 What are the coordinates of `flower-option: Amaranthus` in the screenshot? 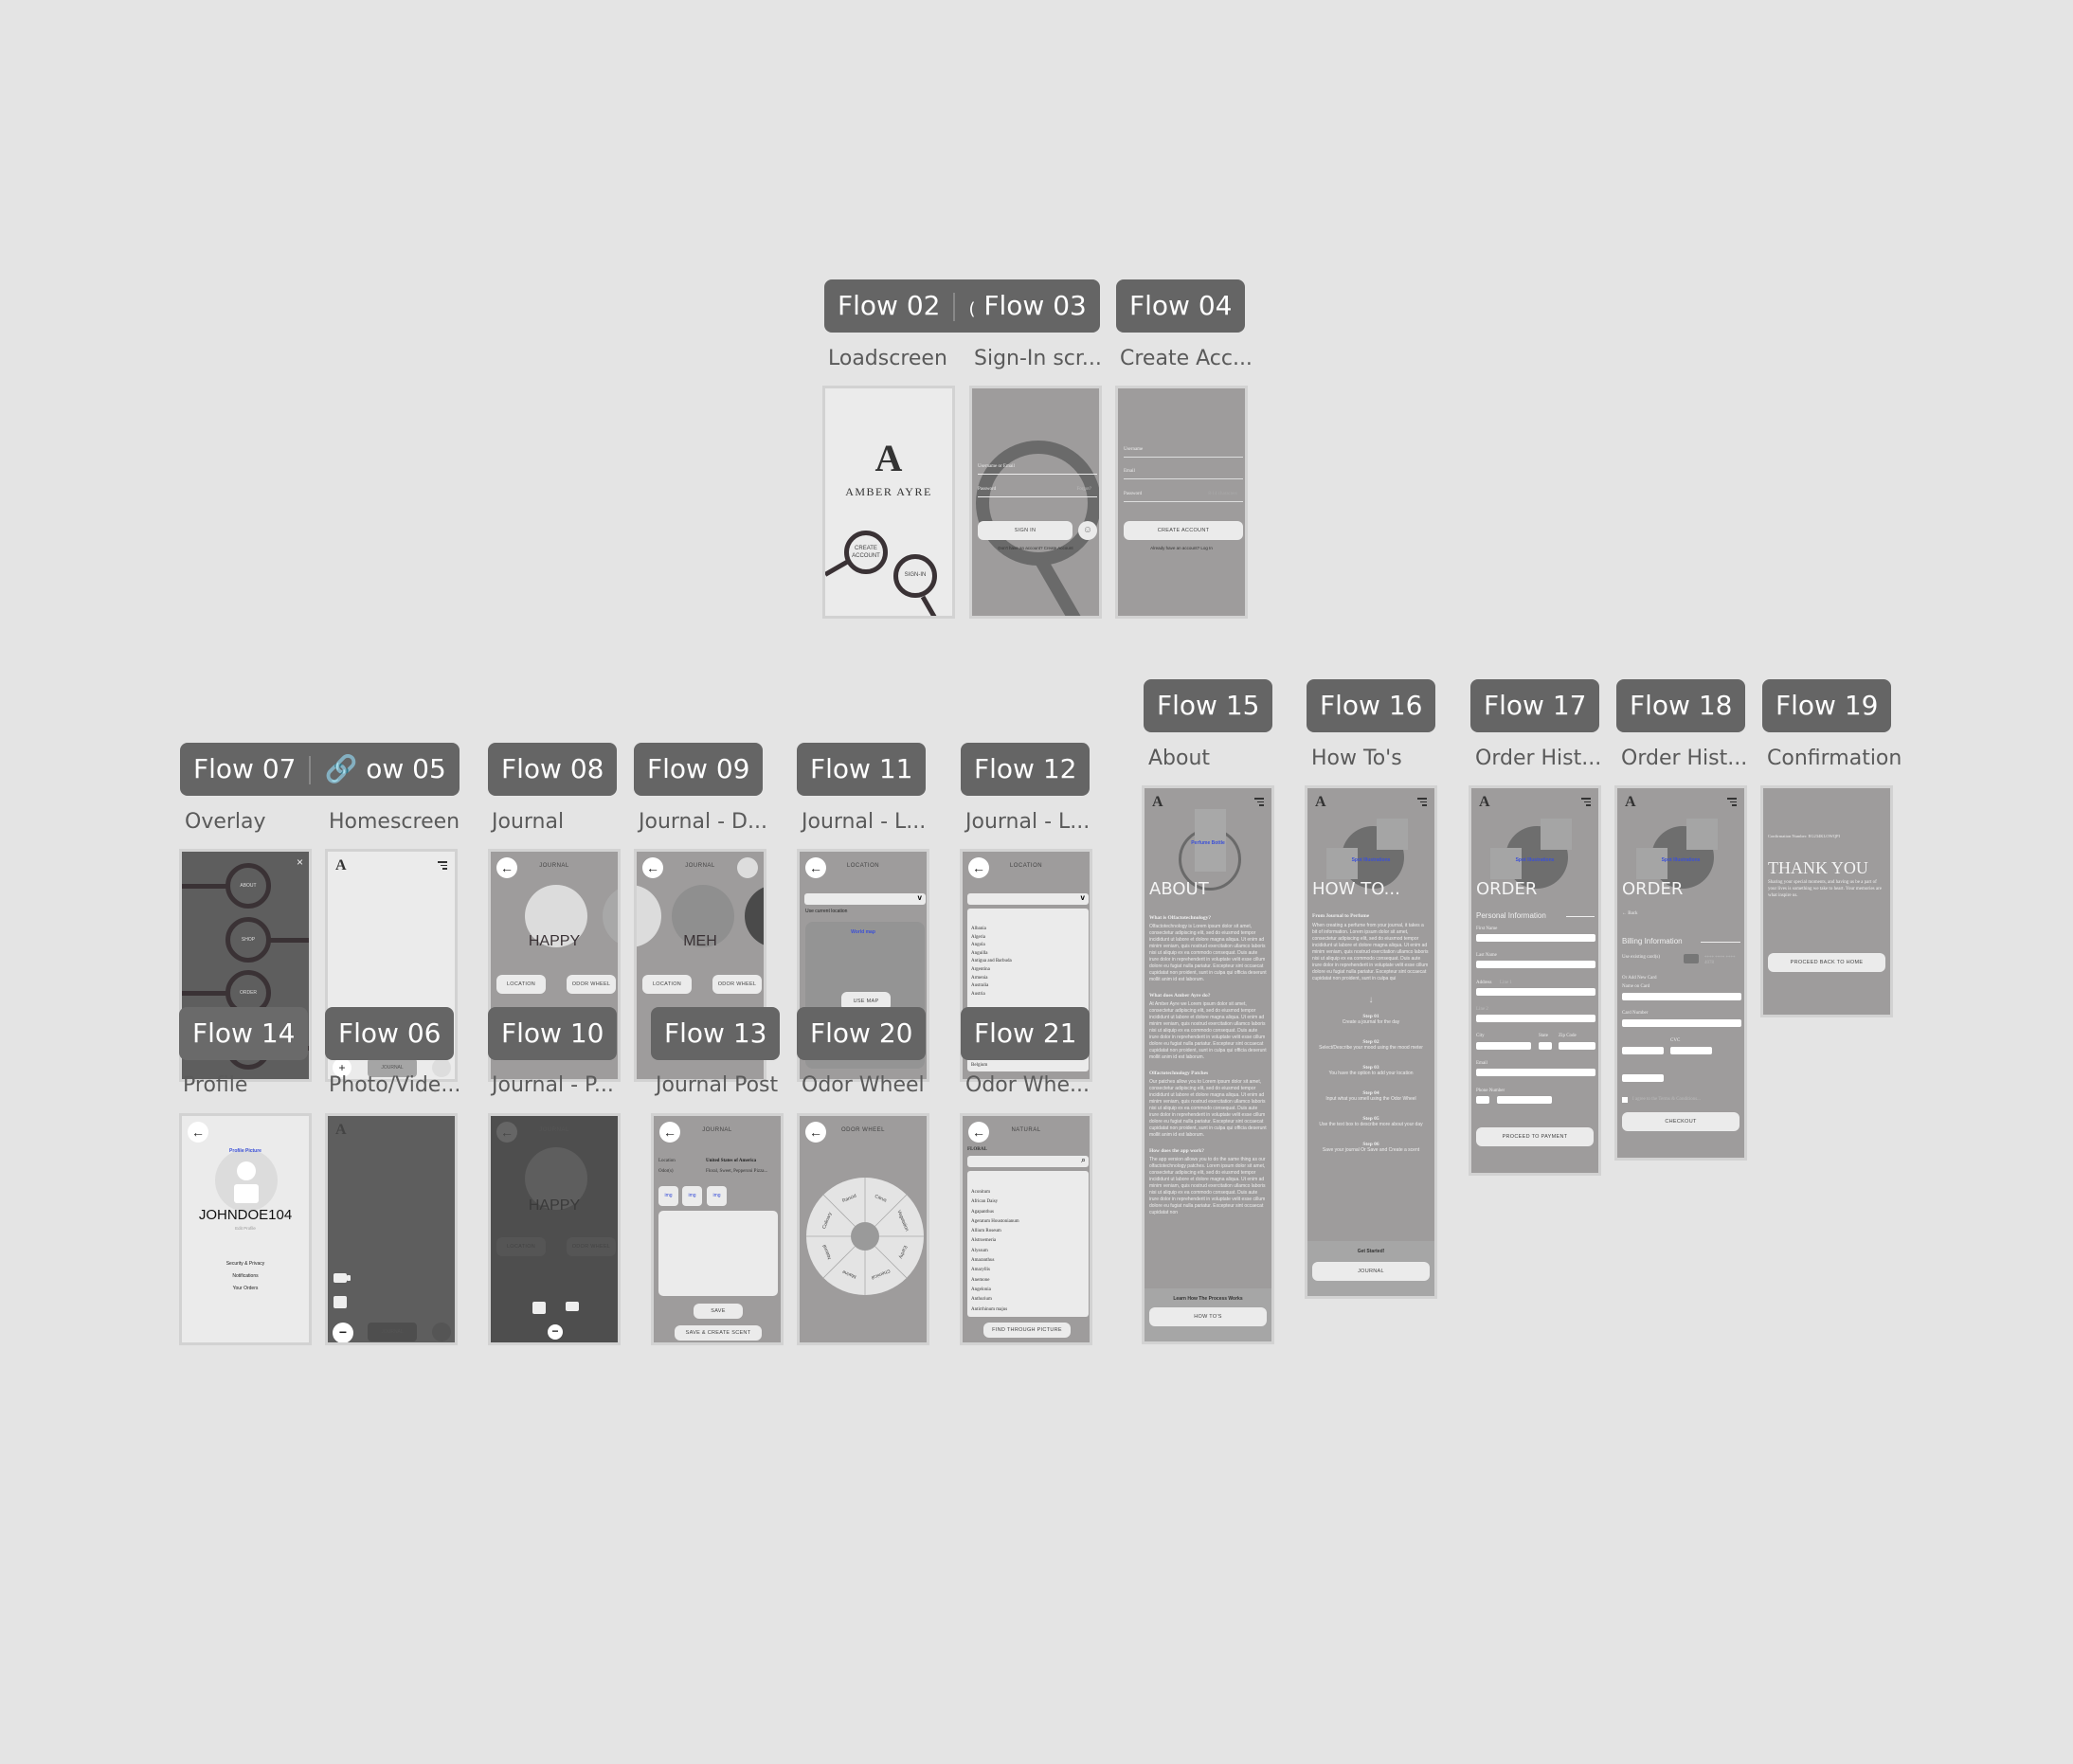 It's located at (995, 1261).